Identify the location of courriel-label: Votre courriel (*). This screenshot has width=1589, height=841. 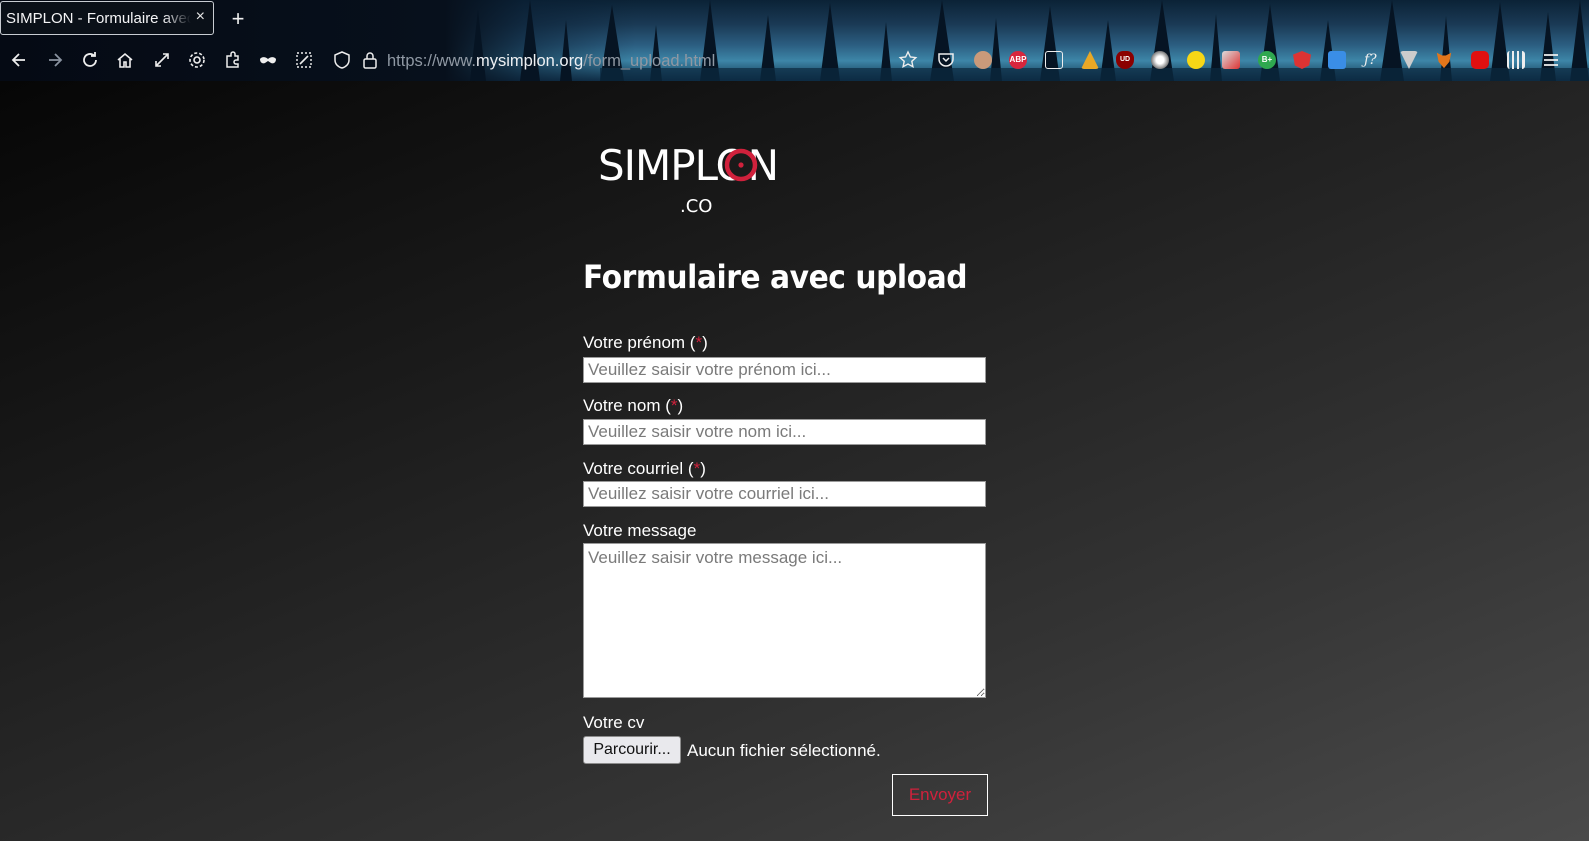
(644, 468).